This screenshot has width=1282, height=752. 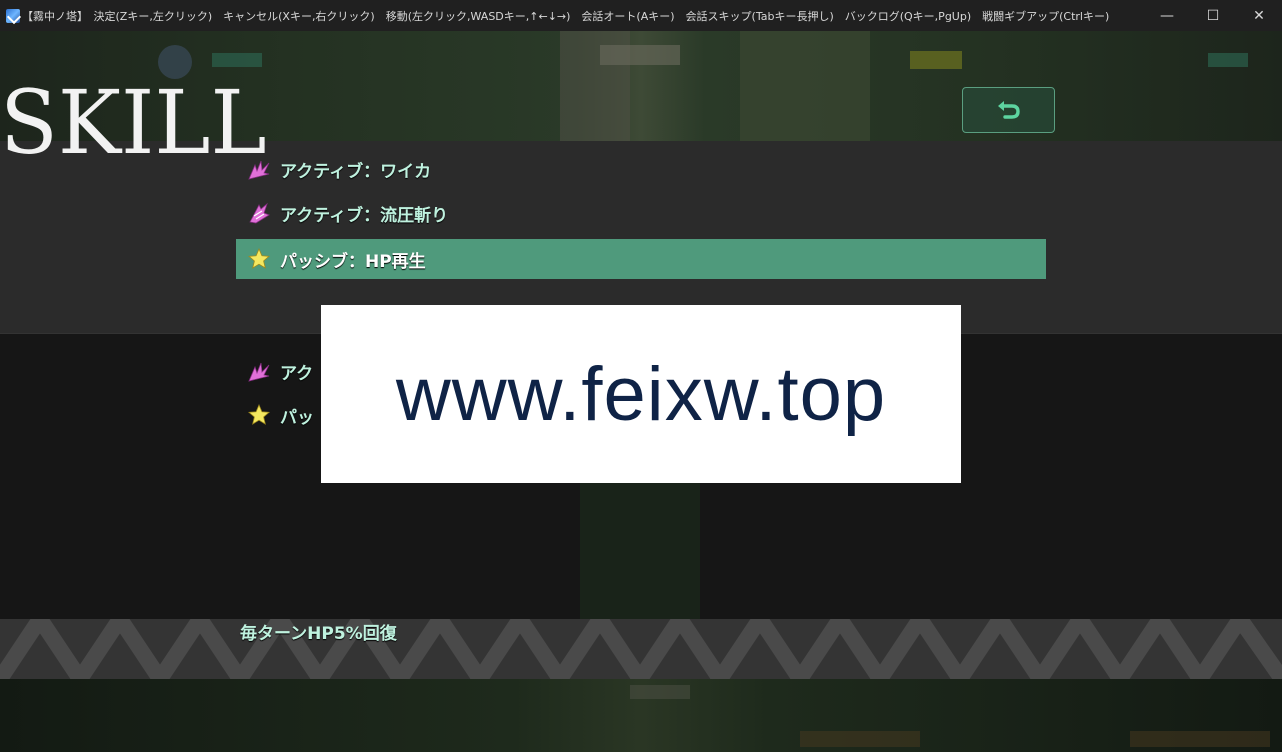 I want to click on description-band, so click(x=641, y=649).